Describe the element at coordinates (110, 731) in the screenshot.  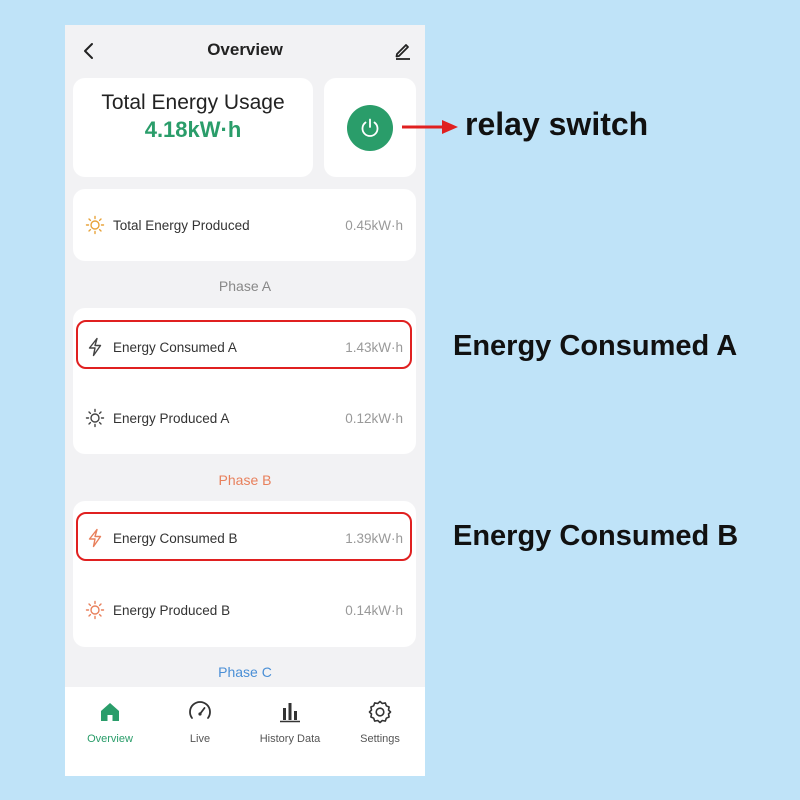
I see `nav-overview: Overview` at that location.